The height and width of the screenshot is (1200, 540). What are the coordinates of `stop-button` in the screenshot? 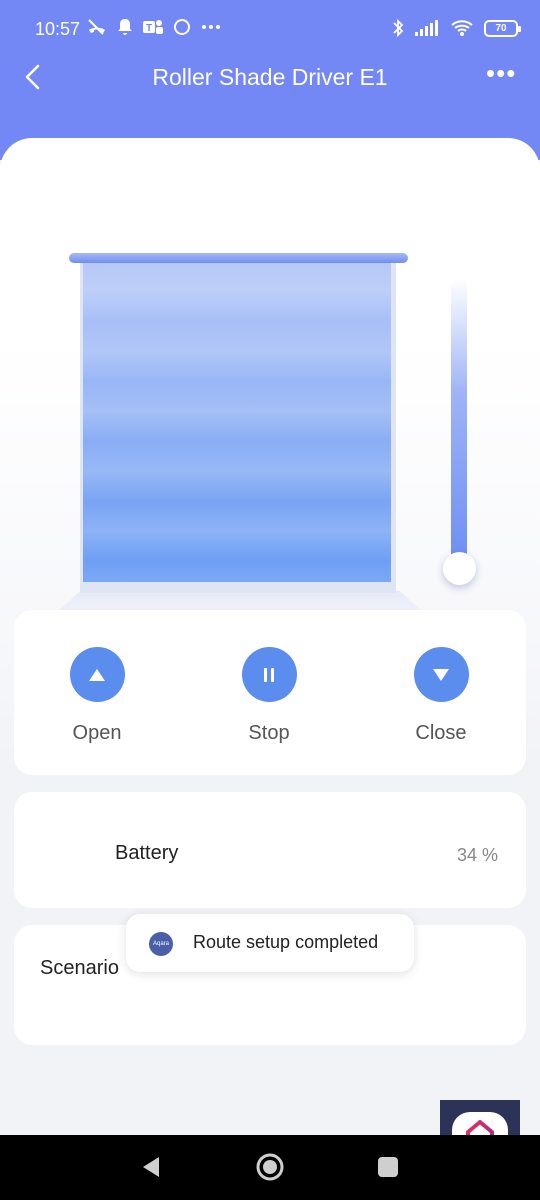 It's located at (269, 674).